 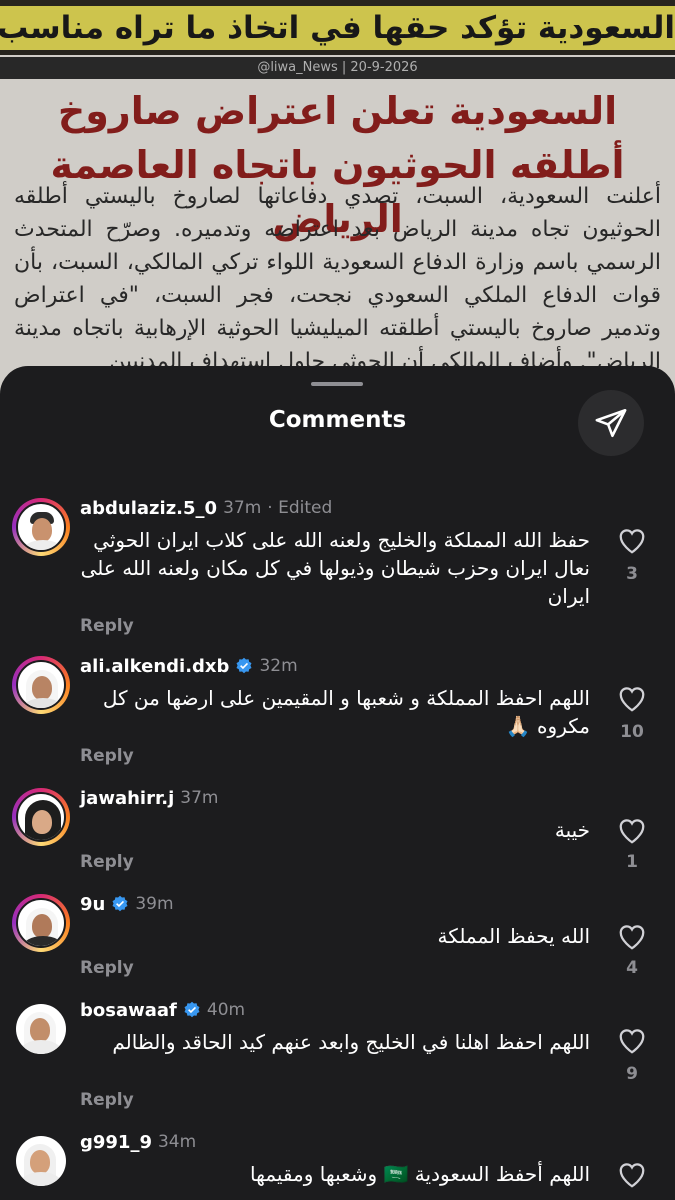 I want to click on comment-header: bosawaaf 40m, so click(x=162, y=1010).